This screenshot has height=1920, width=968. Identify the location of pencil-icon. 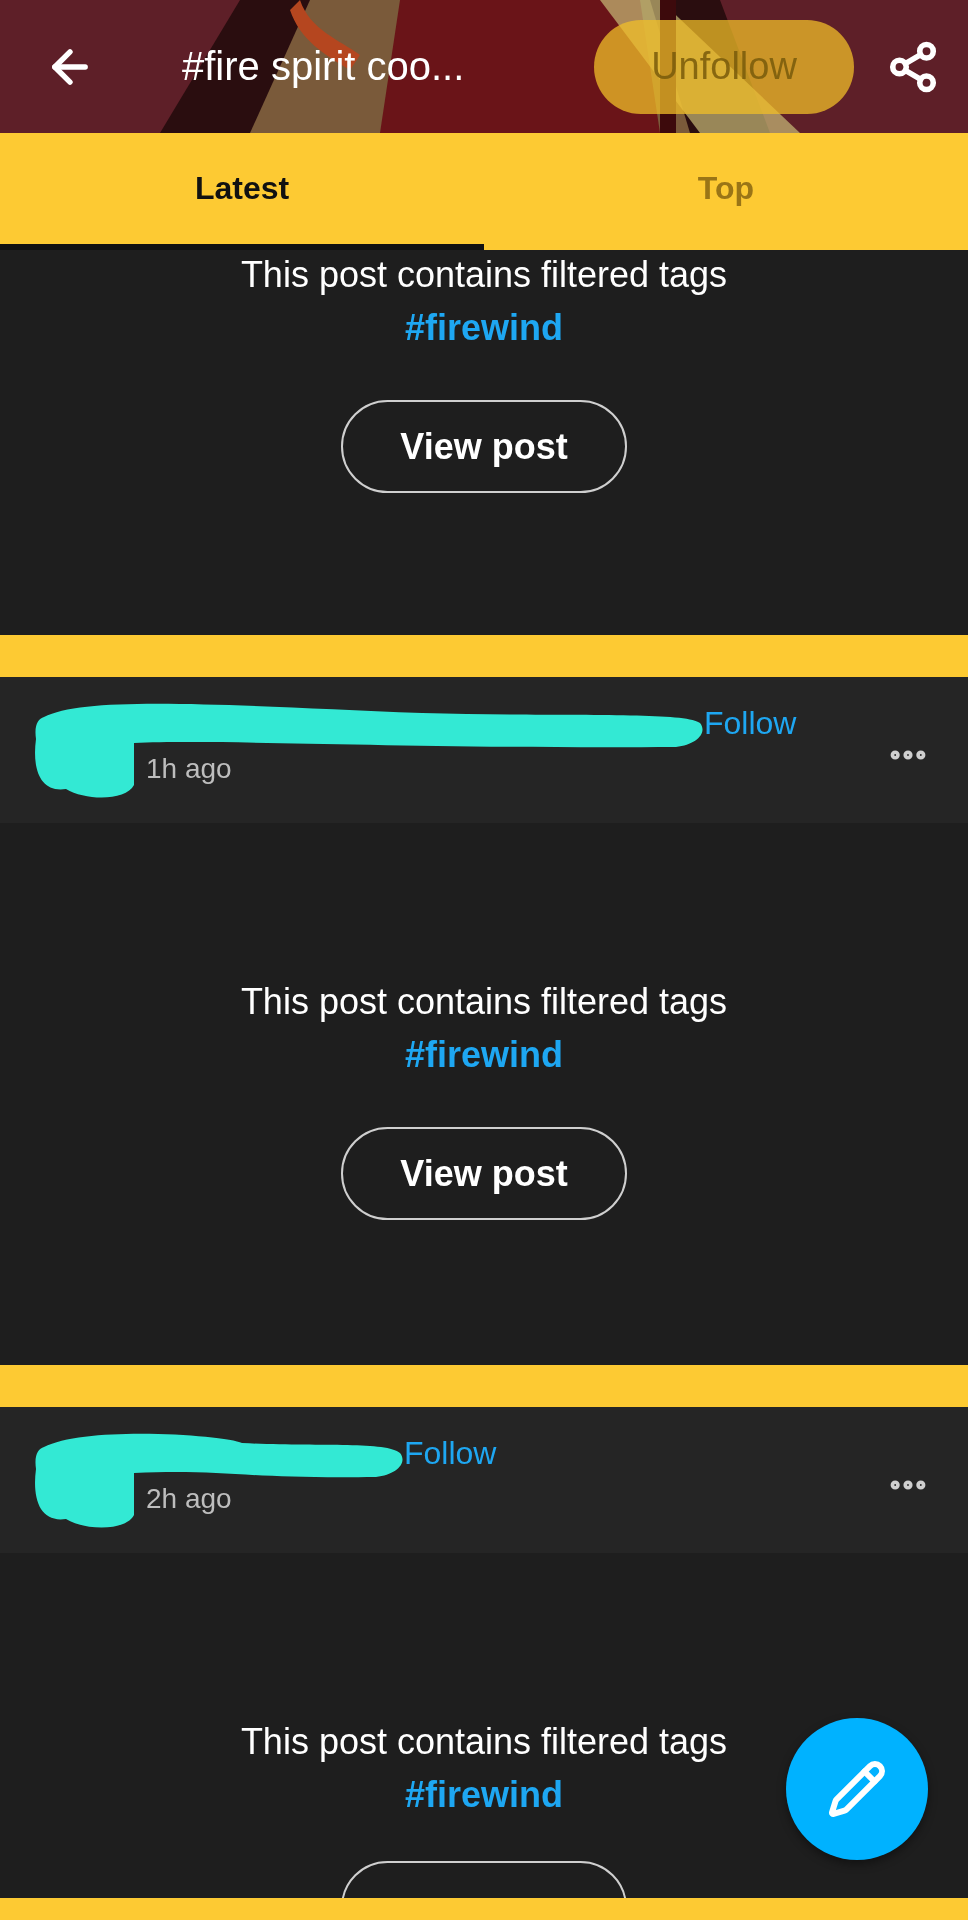
(857, 1789).